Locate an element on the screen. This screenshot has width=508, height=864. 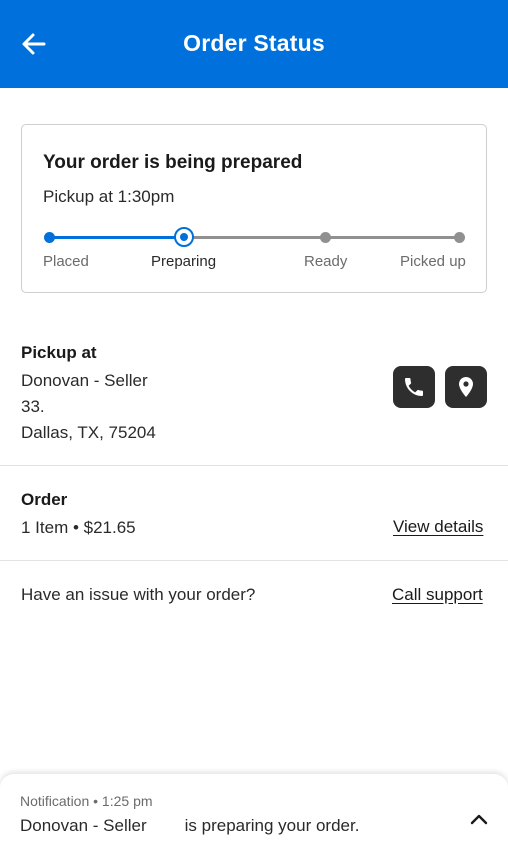
location-pin-icon is located at coordinates (466, 387).